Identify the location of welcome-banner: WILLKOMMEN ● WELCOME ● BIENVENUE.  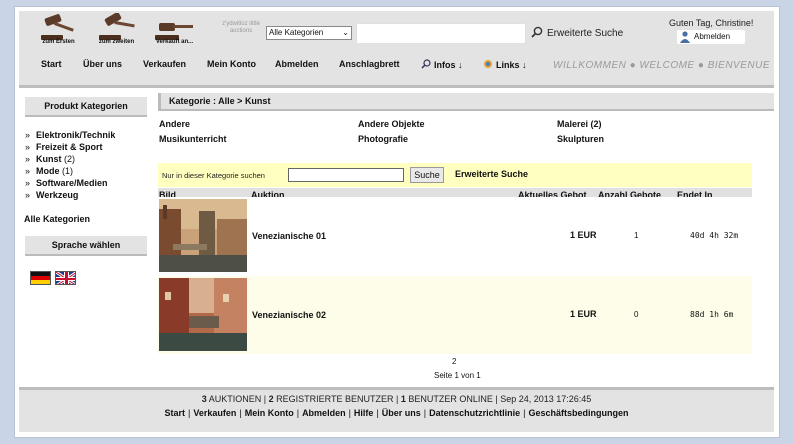
(661, 65).